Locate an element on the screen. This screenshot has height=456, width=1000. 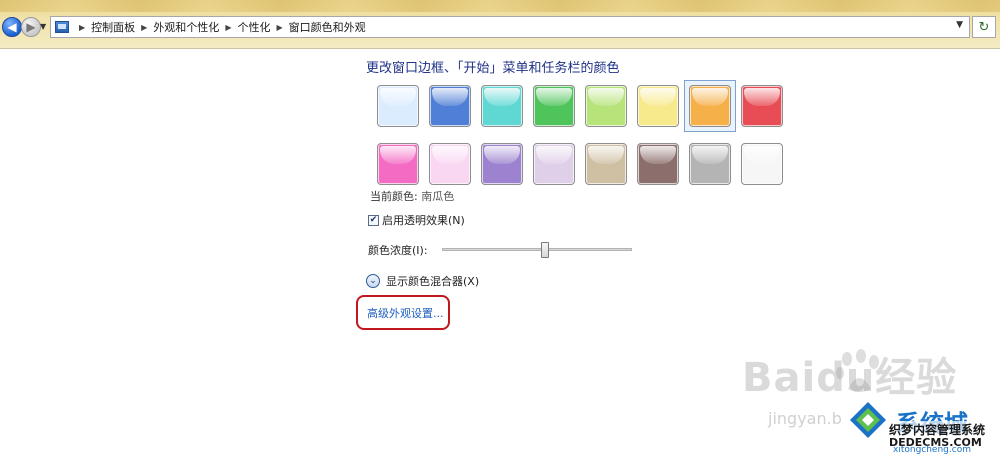
arrow-left-icon: ◀ is located at coordinates (12, 27).